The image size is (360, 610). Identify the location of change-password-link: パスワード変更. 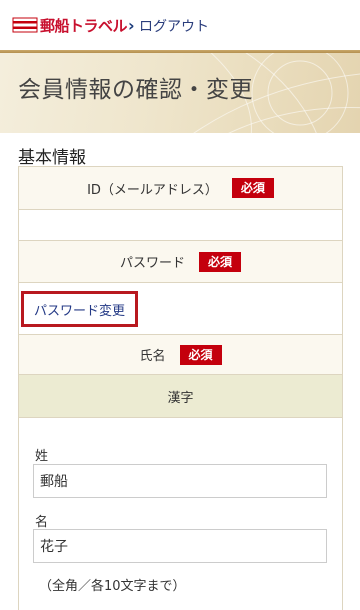
(79, 309).